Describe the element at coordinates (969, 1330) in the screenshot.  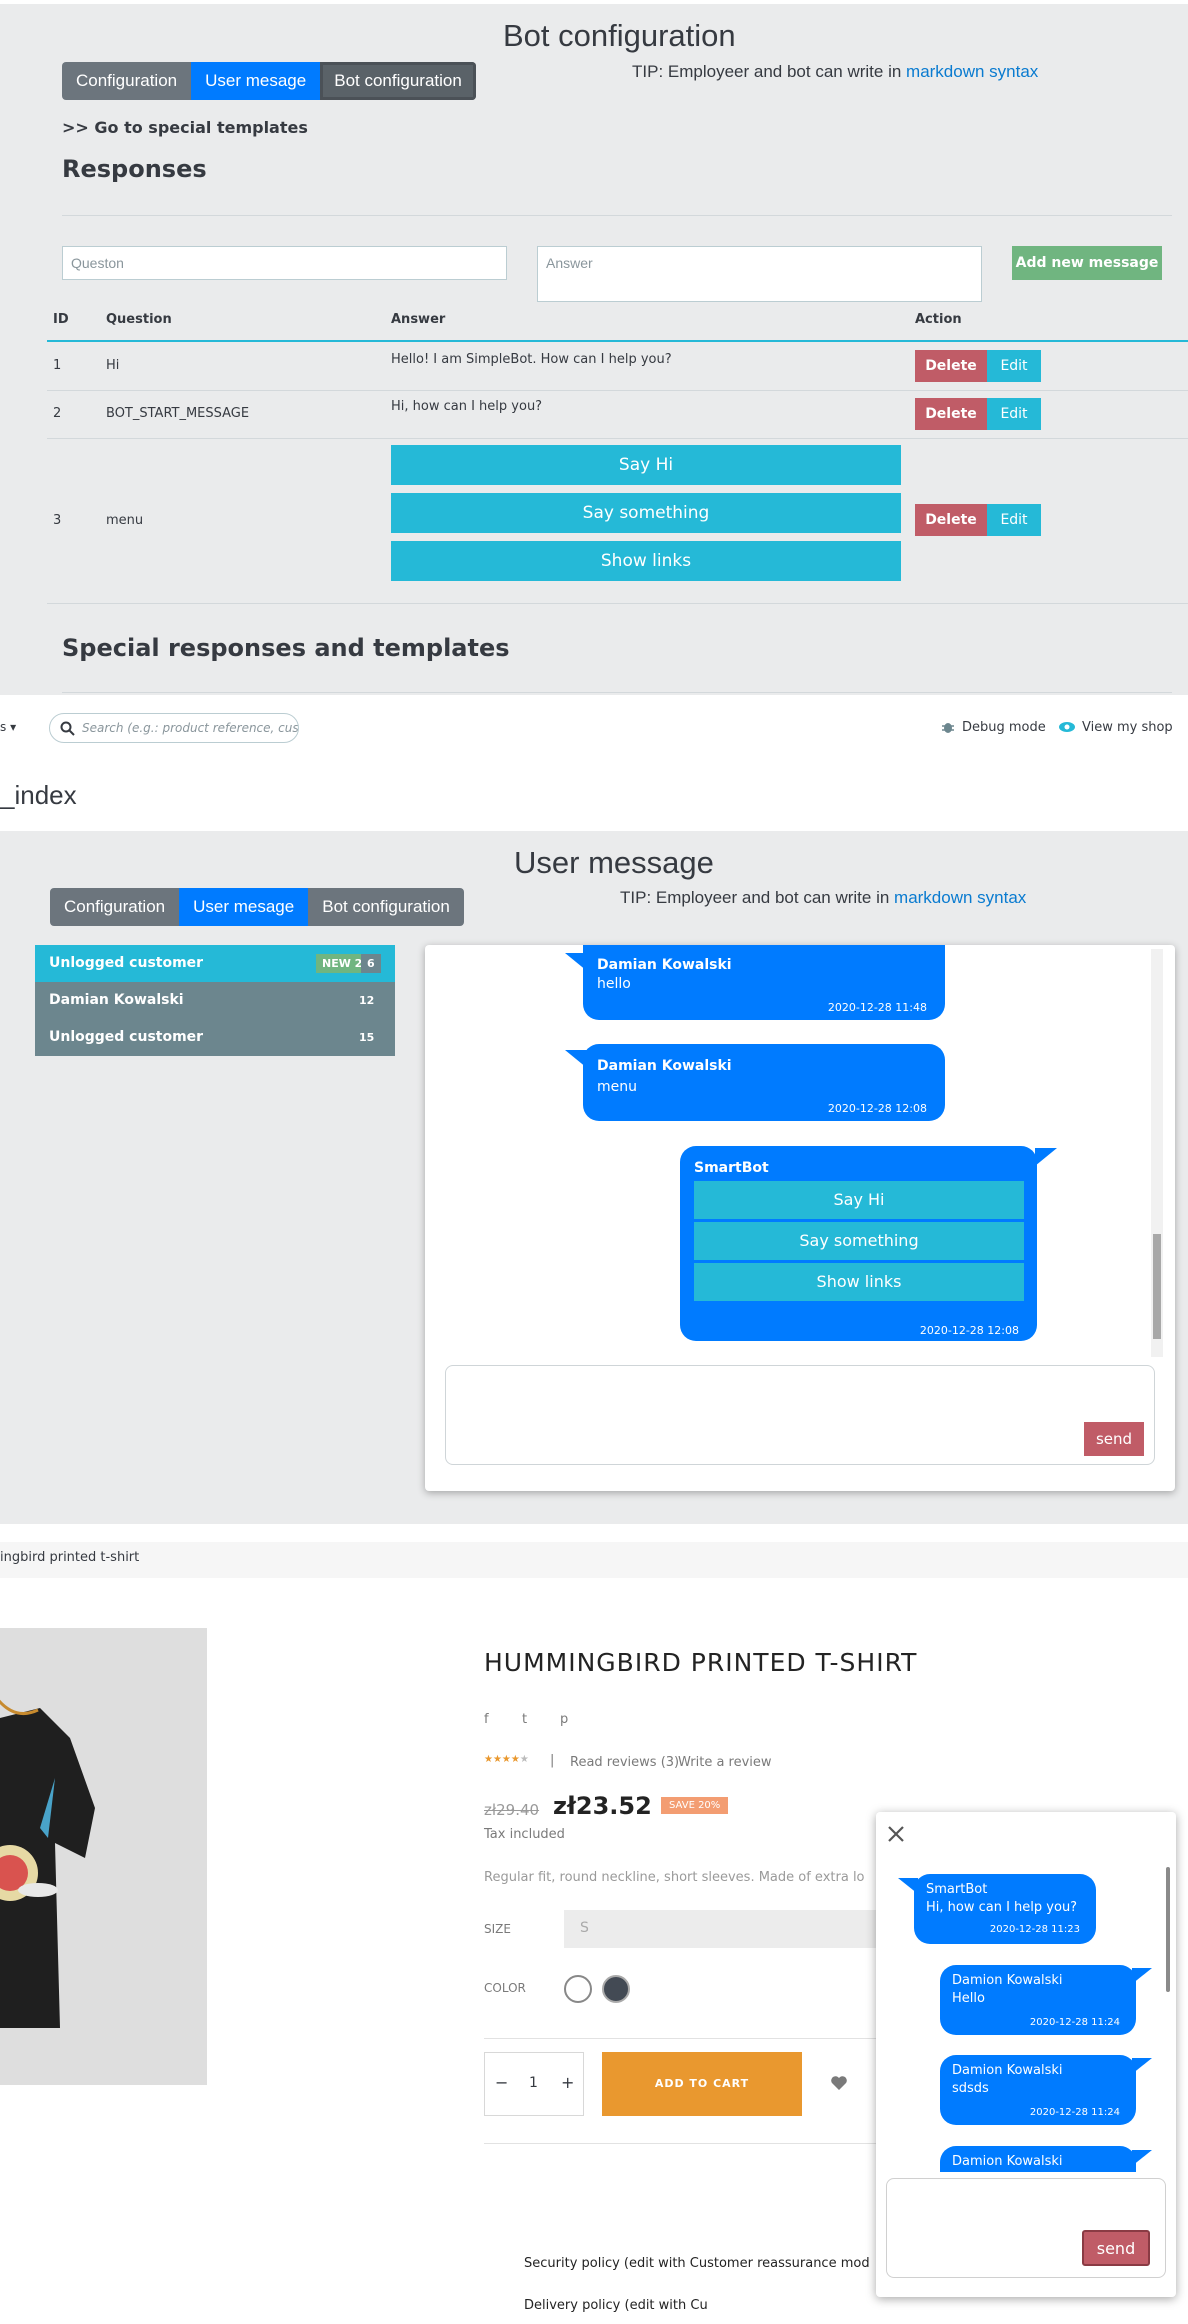
I see `message-time: 2020-12-28 12:08` at that location.